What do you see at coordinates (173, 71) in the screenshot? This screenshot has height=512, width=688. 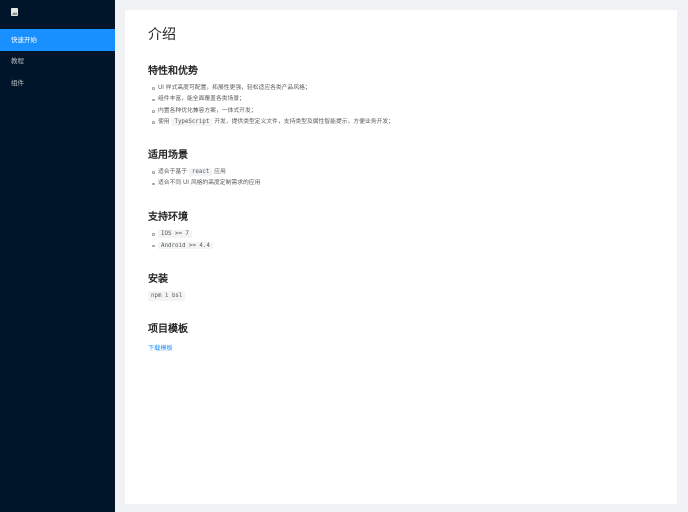 I see `section-heading-features: 特性和优势` at bounding box center [173, 71].